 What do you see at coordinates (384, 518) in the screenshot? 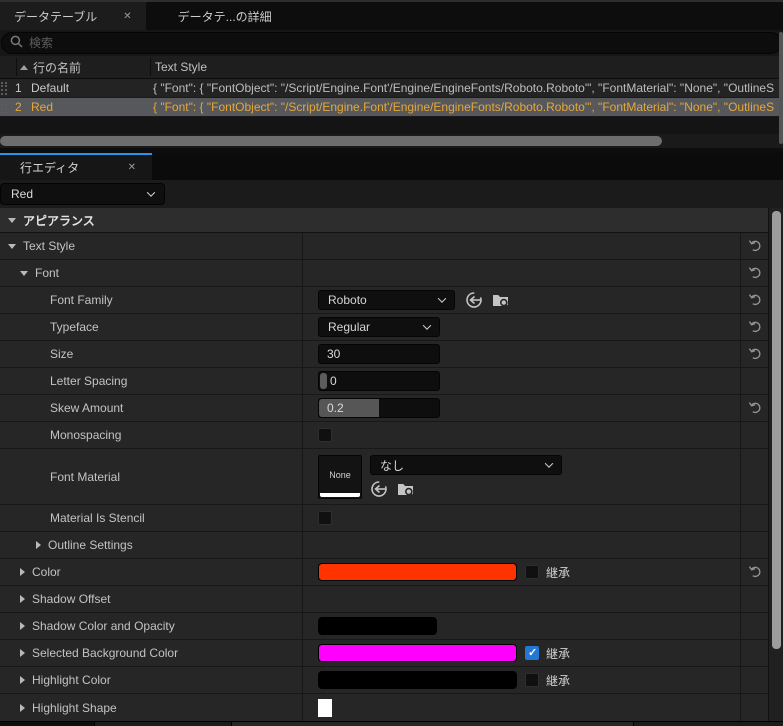
I see `prop-row-material-is-stencil: Material Is Stencil` at bounding box center [384, 518].